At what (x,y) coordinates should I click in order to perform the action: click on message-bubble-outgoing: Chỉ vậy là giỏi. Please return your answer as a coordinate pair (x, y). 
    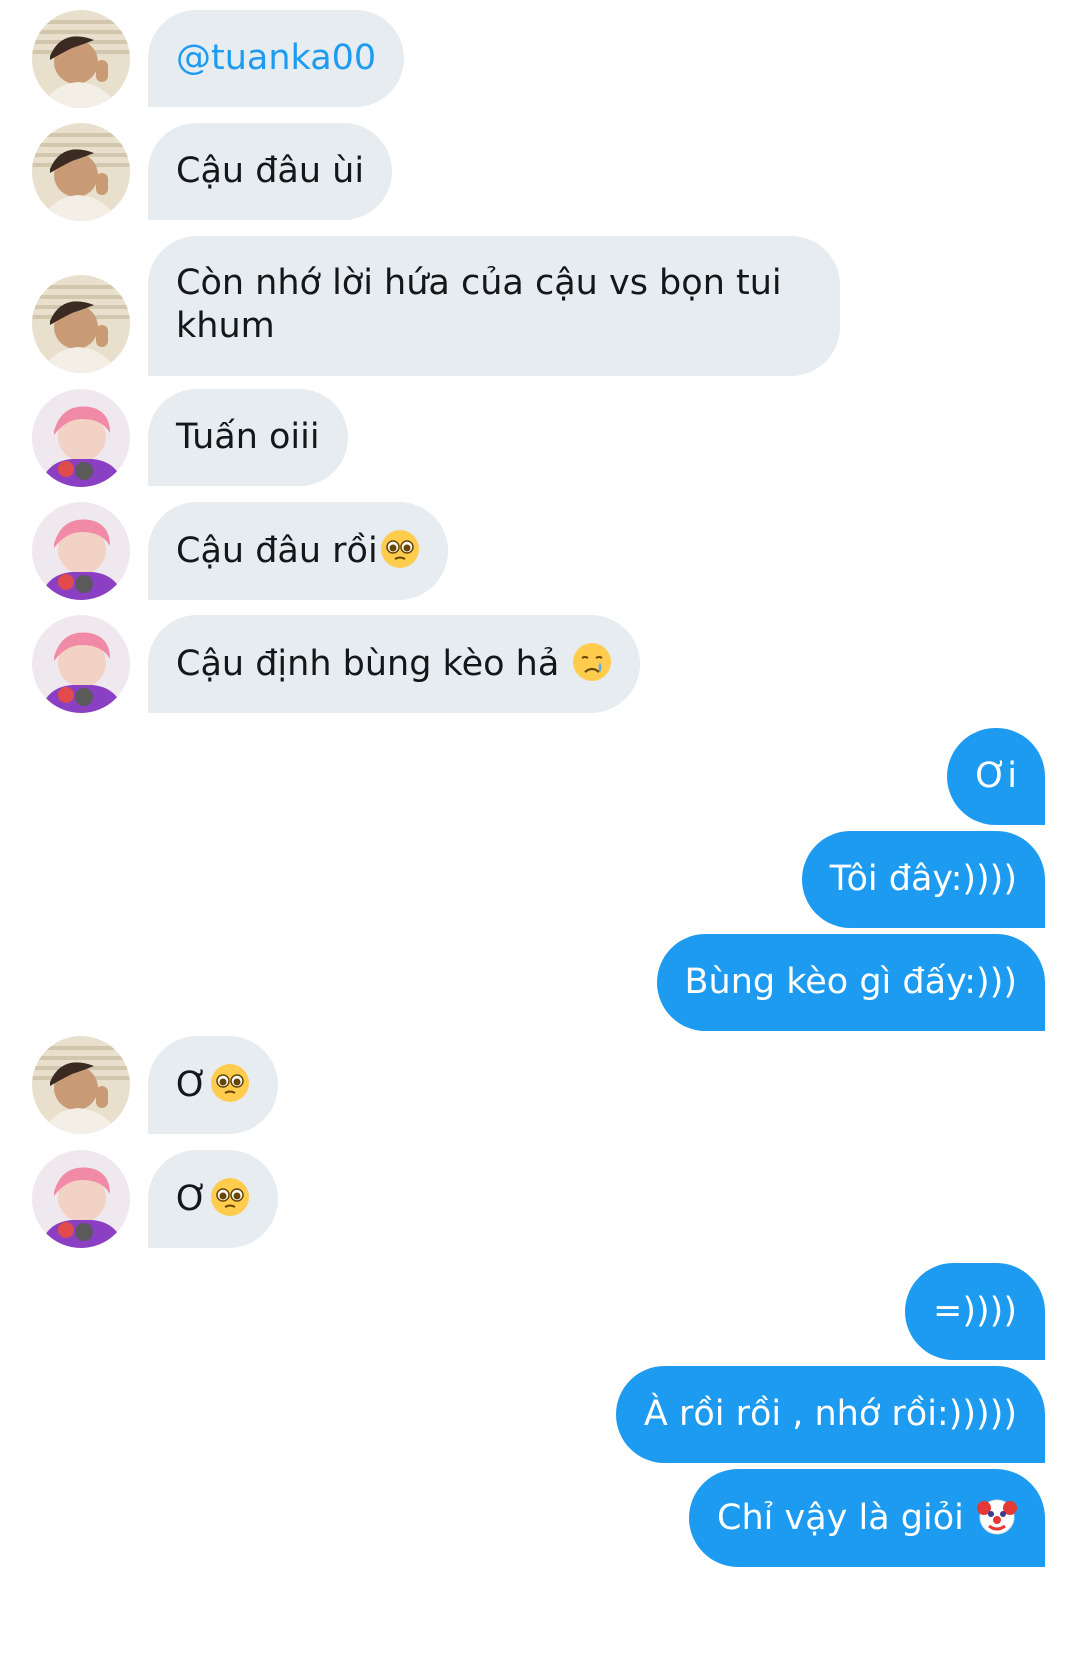
    Looking at the image, I should click on (867, 1518).